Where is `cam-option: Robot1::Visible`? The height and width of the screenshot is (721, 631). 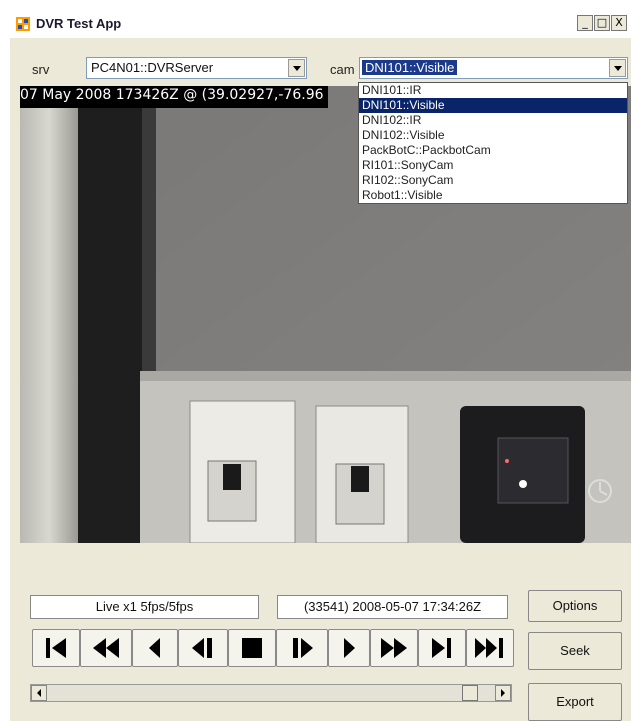
cam-option: Robot1::Visible is located at coordinates (493, 195).